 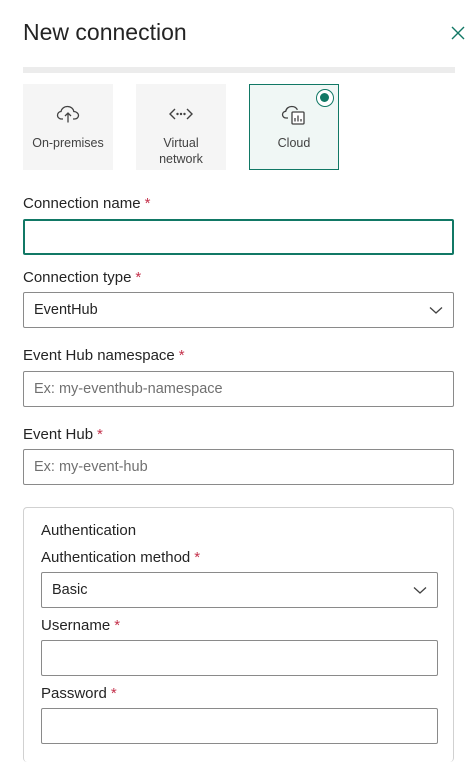 I want to click on eventhub-input, so click(x=238, y=467).